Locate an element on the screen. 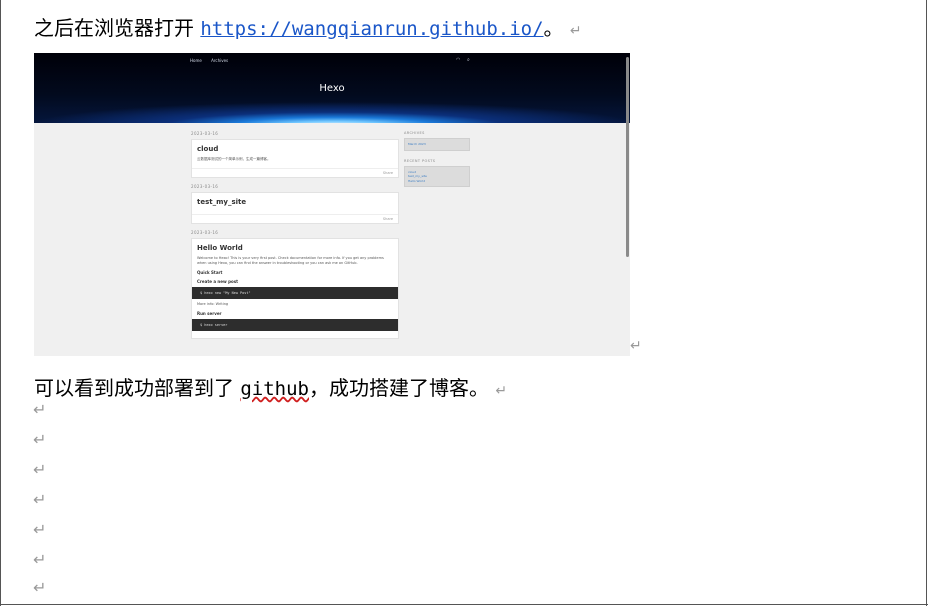  archives-box: March 2023 is located at coordinates (437, 144).